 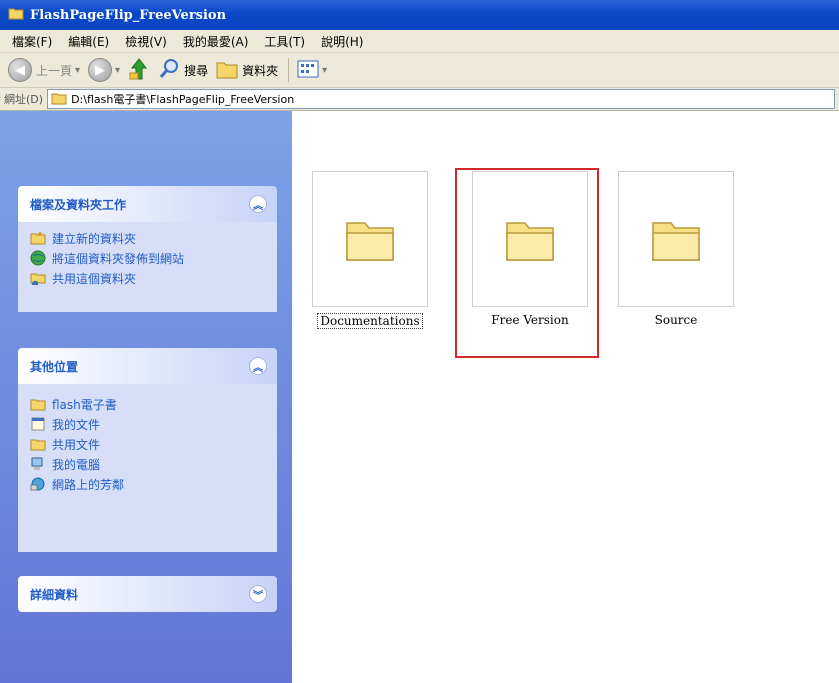 What do you see at coordinates (38, 238) in the screenshot?
I see `new-folder-icon` at bounding box center [38, 238].